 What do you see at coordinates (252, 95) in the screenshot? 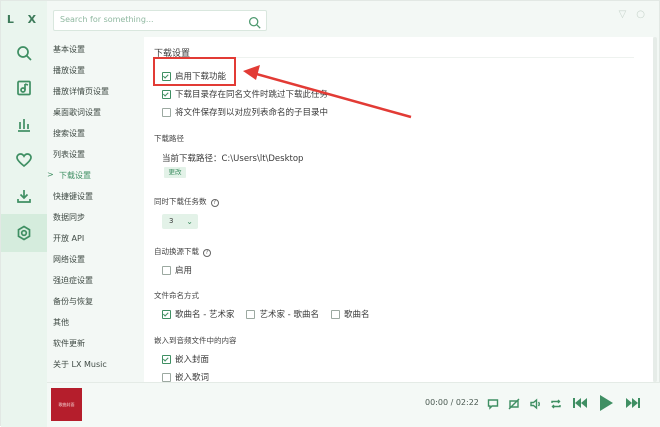
I see `skip-existing-label: 下载目录存在同名文件时跳过下载此任务` at bounding box center [252, 95].